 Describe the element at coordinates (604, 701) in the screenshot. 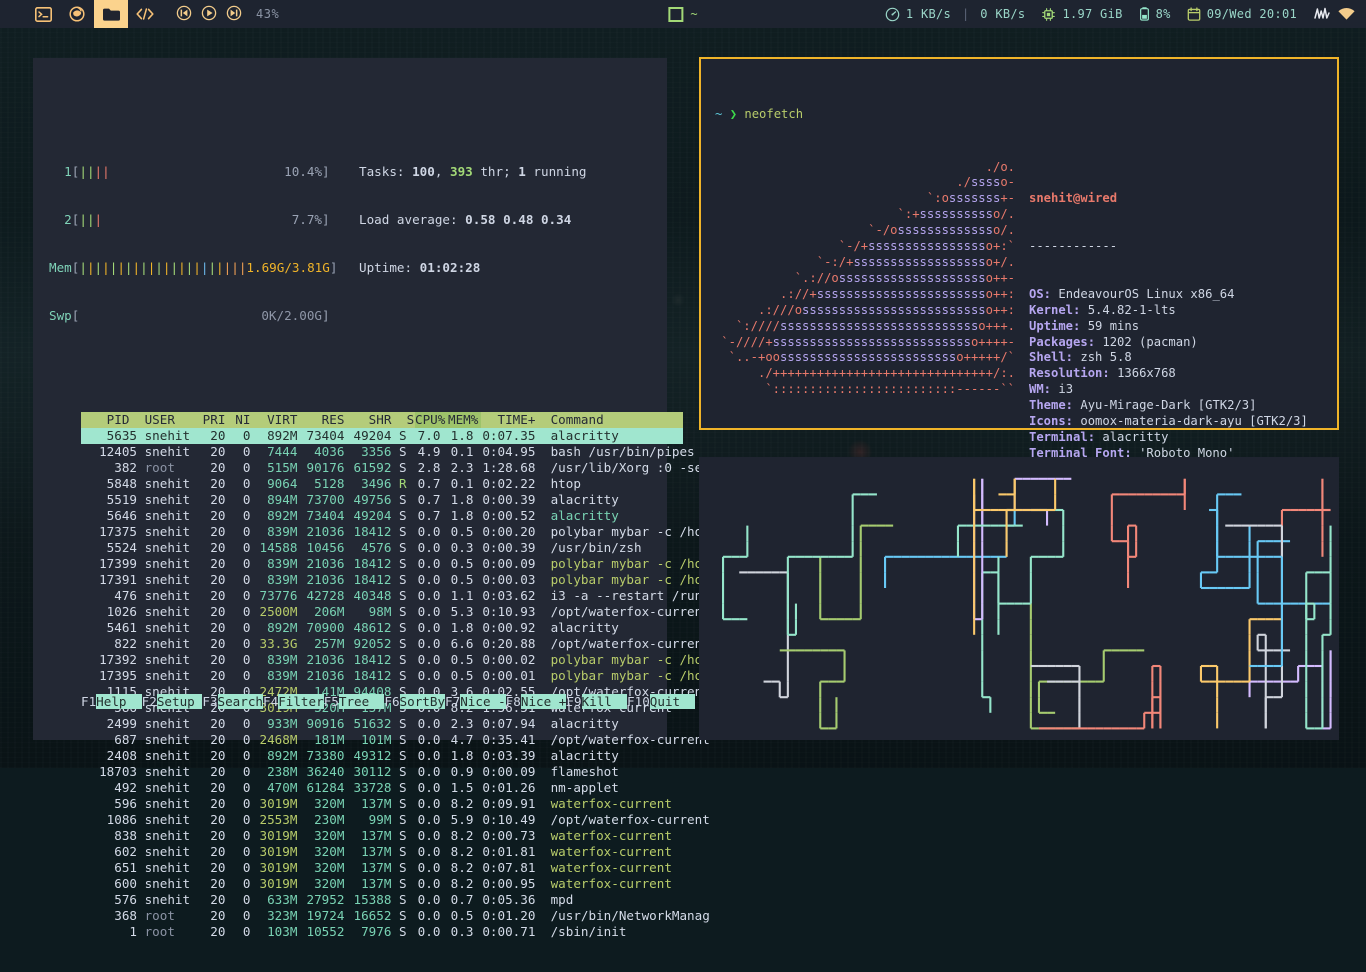

I see `fkey-label-kill: Kill` at that location.